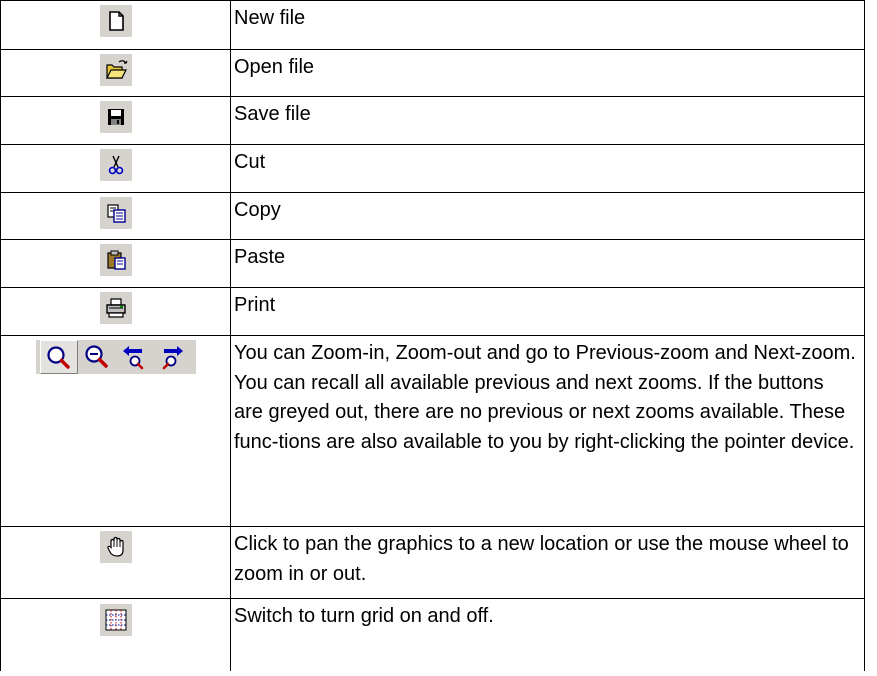  What do you see at coordinates (547, 120) in the screenshot?
I see `description-cell: Save file` at bounding box center [547, 120].